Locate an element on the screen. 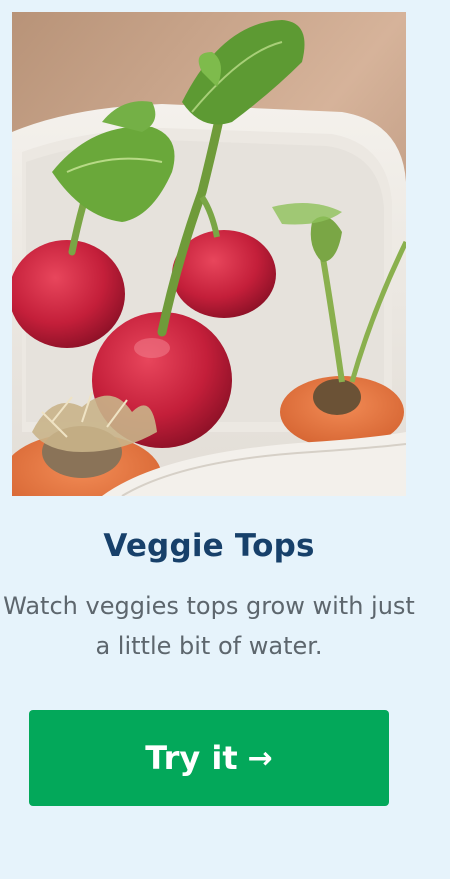  try-it-button: Try it → is located at coordinates (209, 758).